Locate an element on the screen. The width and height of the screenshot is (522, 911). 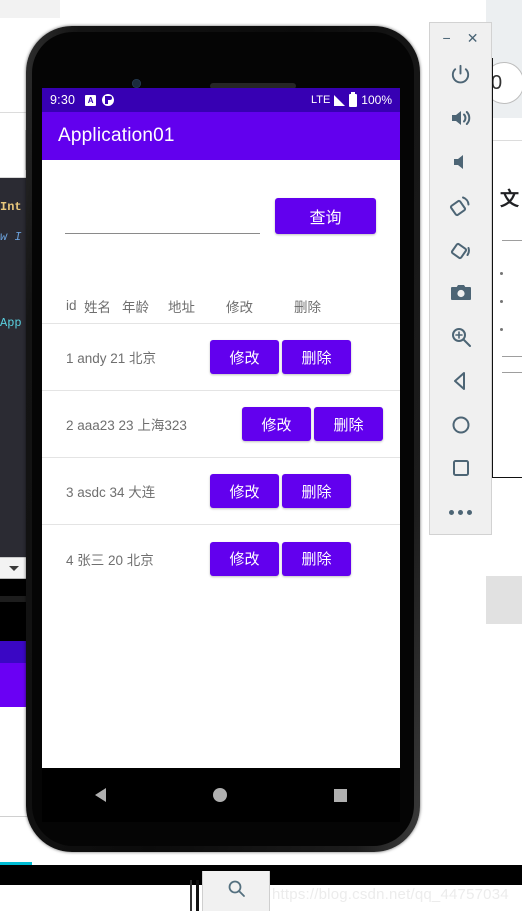
taskbar-tick-left is located at coordinates (191, 895).